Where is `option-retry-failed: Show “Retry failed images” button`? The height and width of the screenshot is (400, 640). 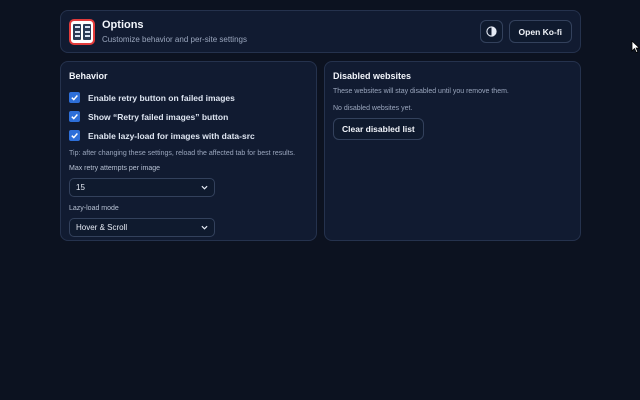
option-retry-failed: Show “Retry failed images” button is located at coordinates (188, 116).